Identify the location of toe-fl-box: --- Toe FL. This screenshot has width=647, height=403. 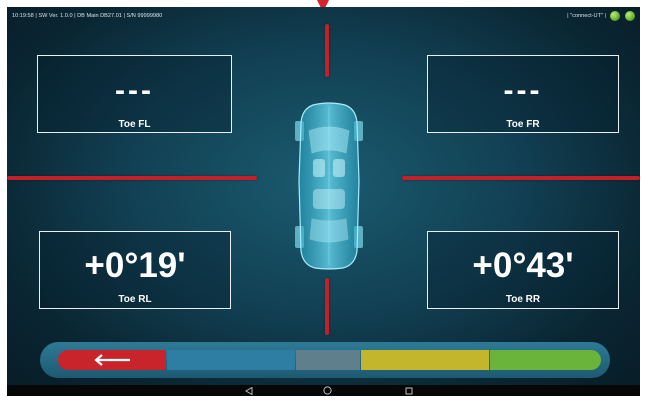
(134, 94).